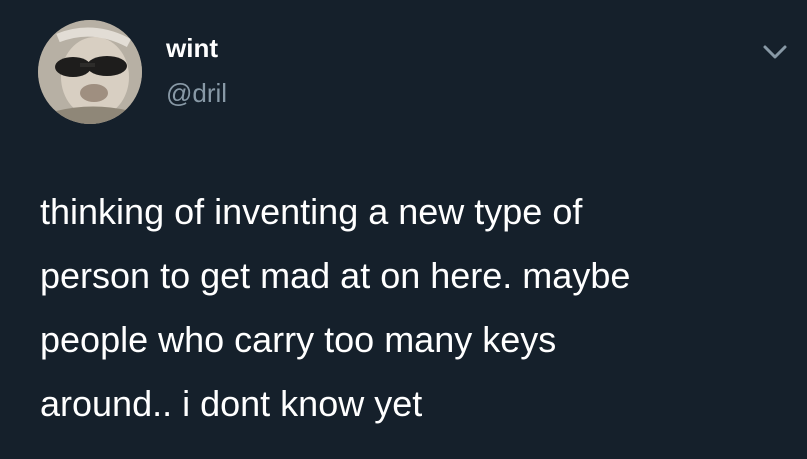  What do you see at coordinates (231, 403) in the screenshot?
I see `tweet-line: around.. i dont know yet` at bounding box center [231, 403].